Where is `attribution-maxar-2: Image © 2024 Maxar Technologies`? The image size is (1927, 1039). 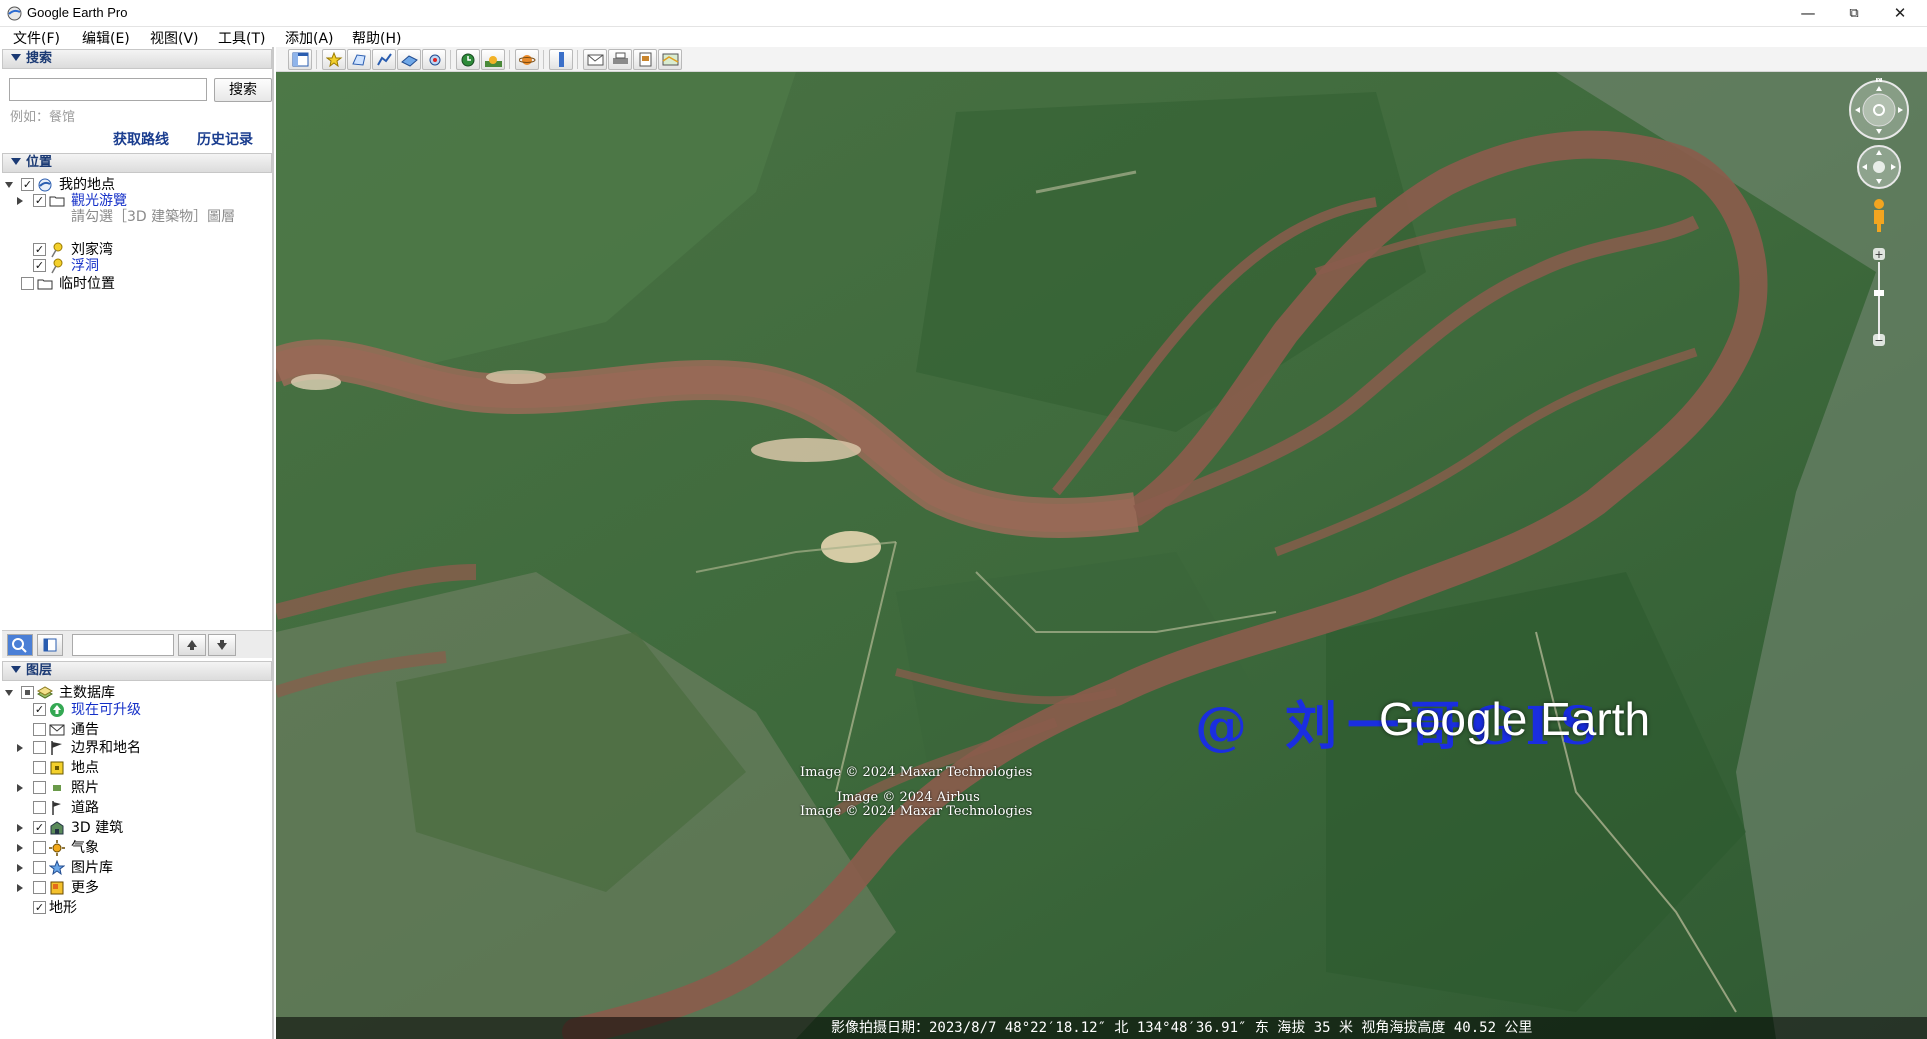
attribution-maxar-2: Image © 2024 Maxar Technologies is located at coordinates (916, 811).